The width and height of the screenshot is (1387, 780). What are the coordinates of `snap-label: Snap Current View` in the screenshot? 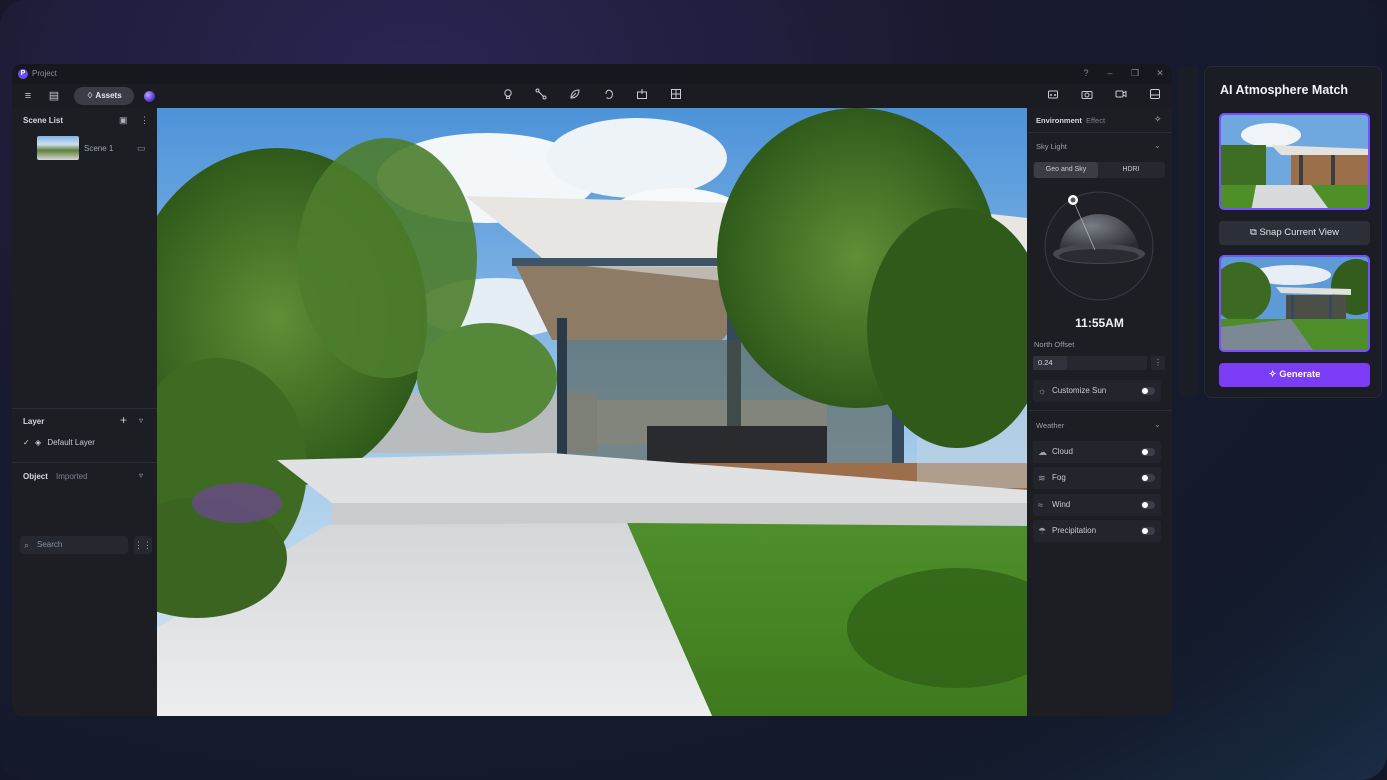 It's located at (1299, 232).